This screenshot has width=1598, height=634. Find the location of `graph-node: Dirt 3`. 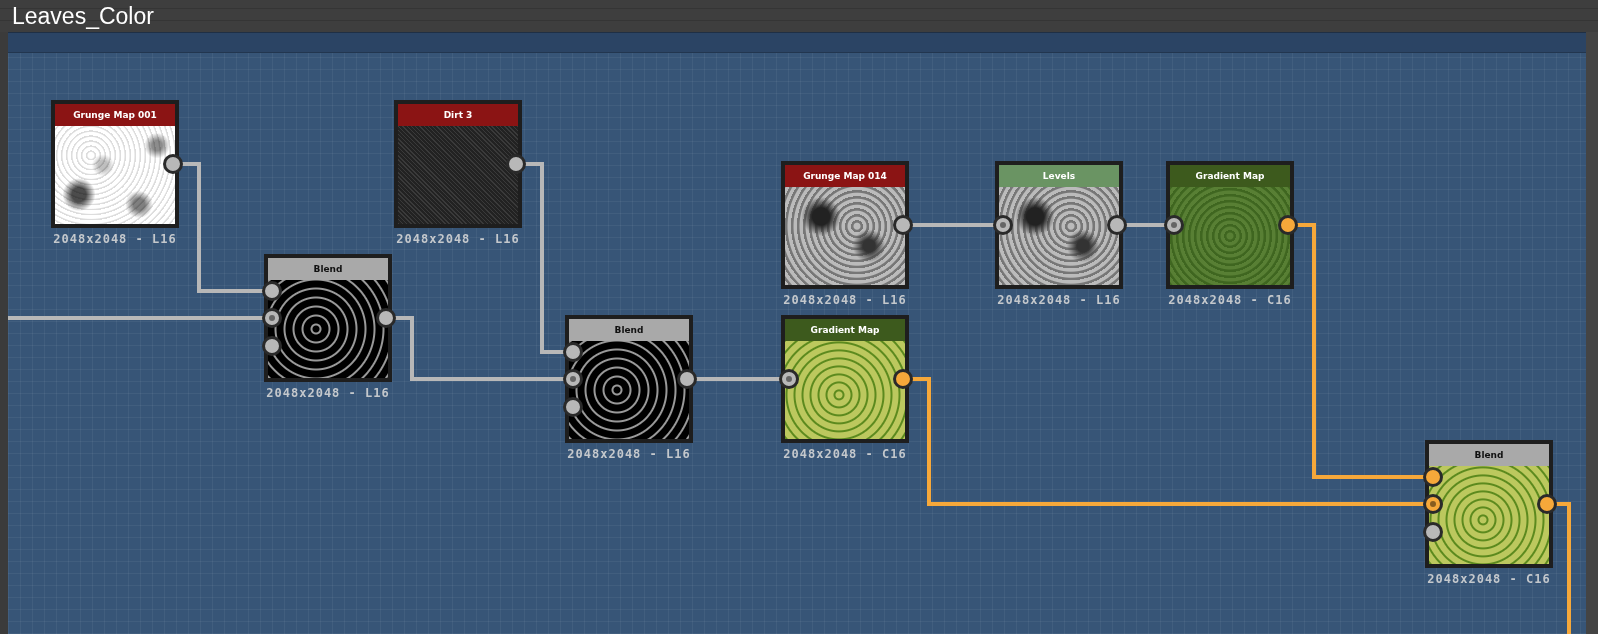

graph-node: Dirt 3 is located at coordinates (458, 164).